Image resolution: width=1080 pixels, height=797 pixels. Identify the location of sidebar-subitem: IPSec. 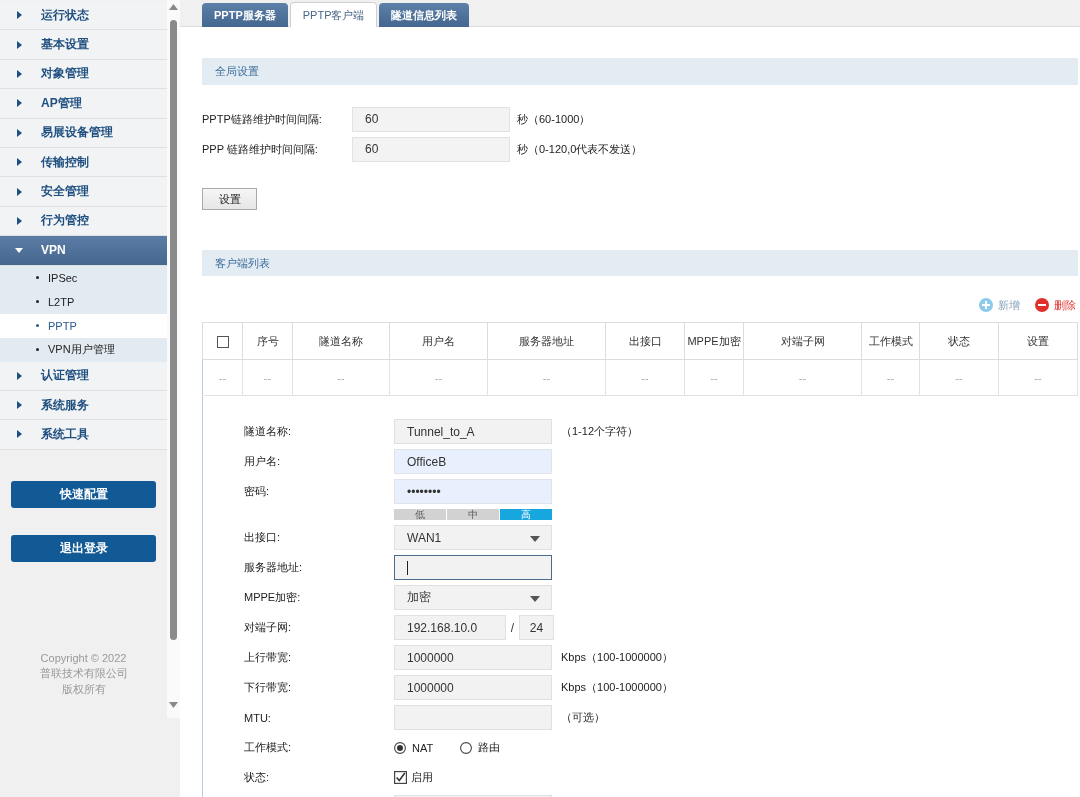
(83, 277).